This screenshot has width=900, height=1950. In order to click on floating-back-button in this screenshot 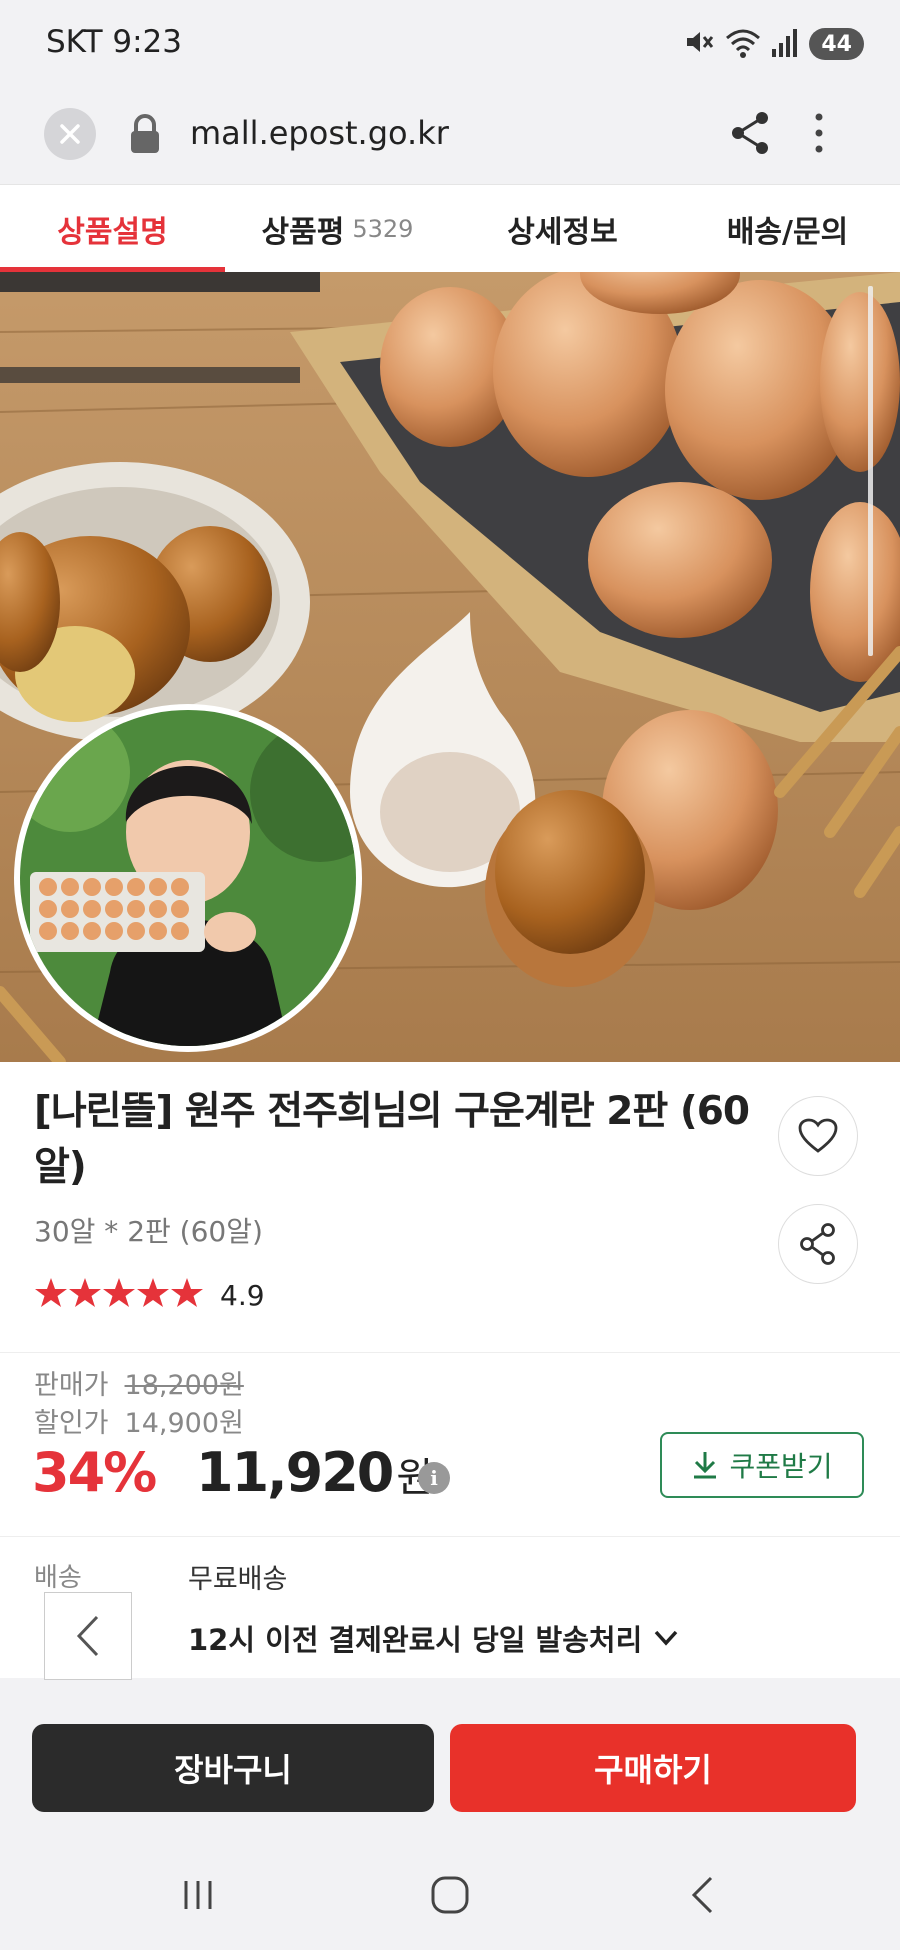, I will do `click(88, 1636)`.